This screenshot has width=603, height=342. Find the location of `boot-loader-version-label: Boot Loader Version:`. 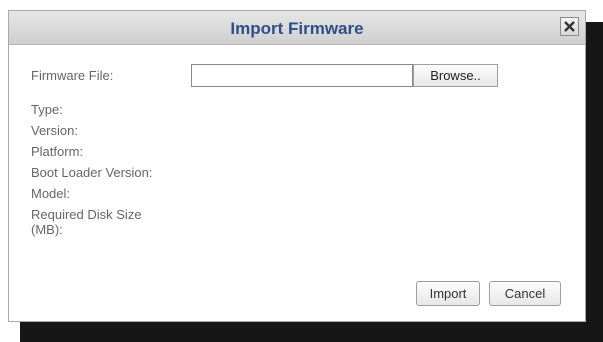

boot-loader-version-label: Boot Loader Version: is located at coordinates (92, 172).